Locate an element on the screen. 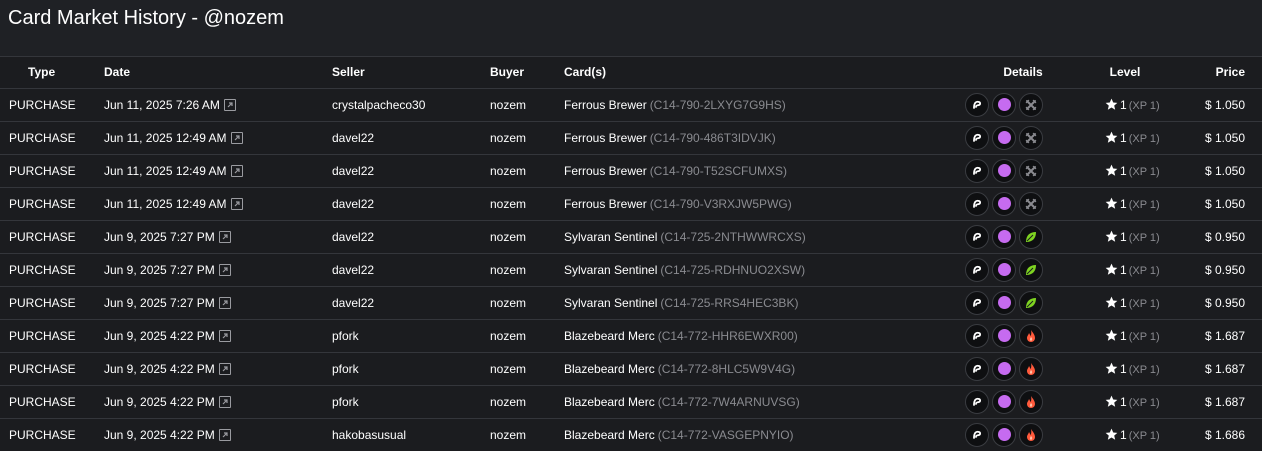 The height and width of the screenshot is (451, 1262). row-card-cell: Blazebeard Merc (C14-772-VASGEPNYIO) is located at coordinates (760, 434).